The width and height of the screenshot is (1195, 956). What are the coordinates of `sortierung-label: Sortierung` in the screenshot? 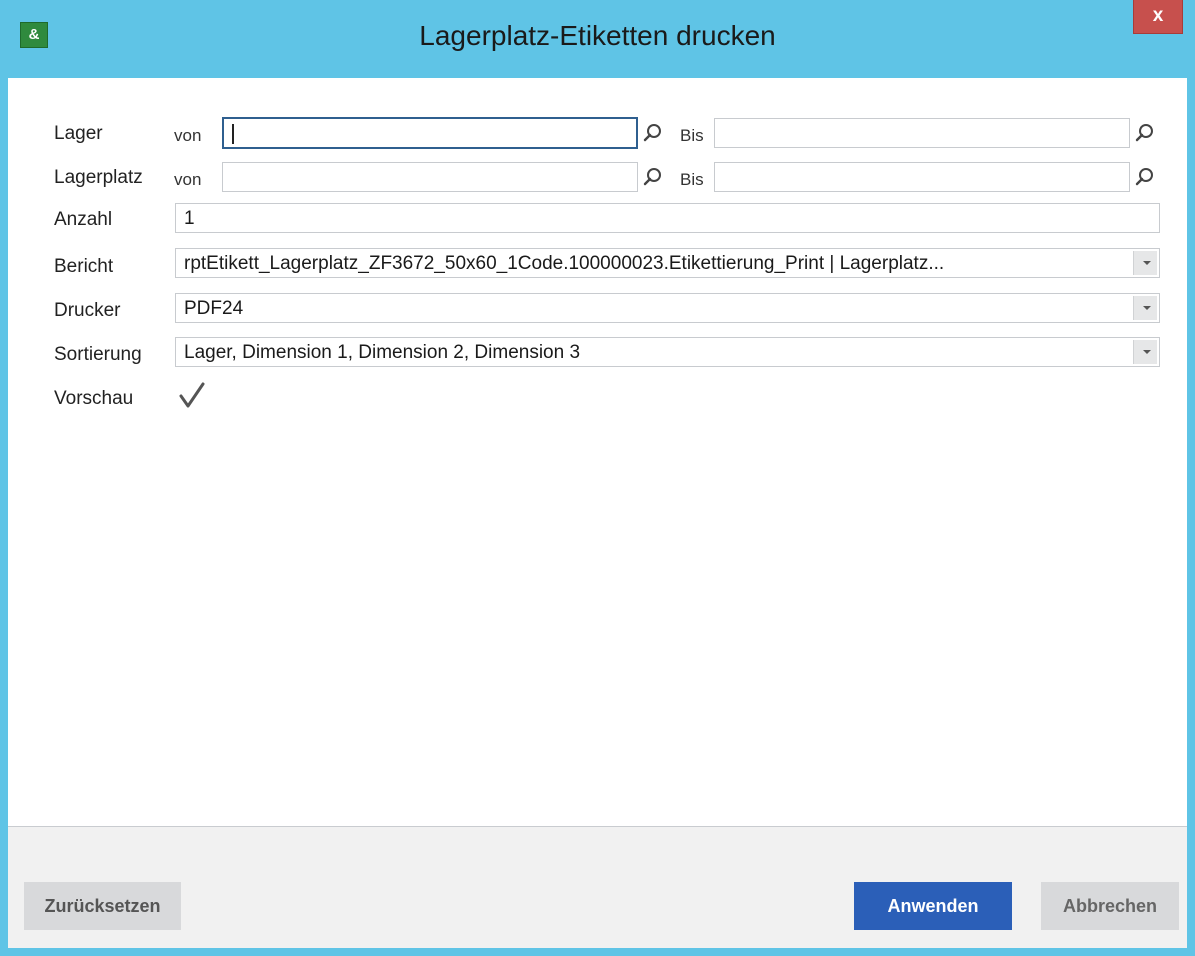 It's located at (98, 354).